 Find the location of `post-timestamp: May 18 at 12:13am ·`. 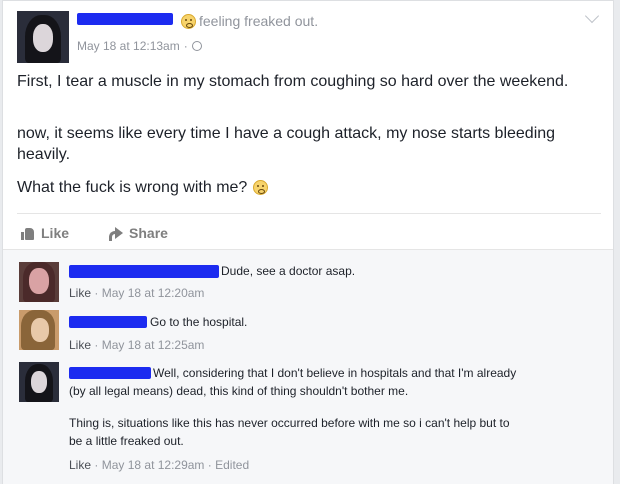

post-timestamp: May 18 at 12:13am · is located at coordinates (139, 46).